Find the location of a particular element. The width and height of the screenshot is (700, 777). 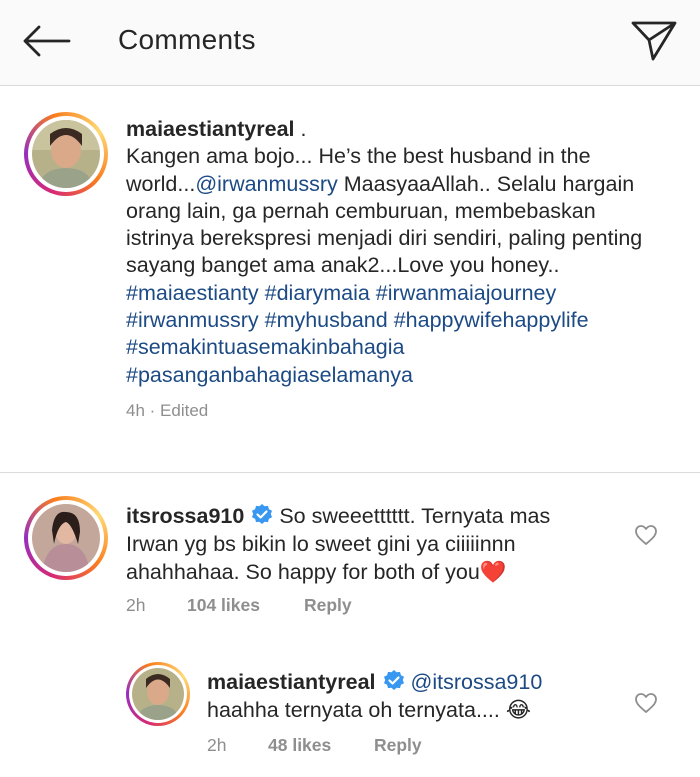

hashtag: #myhusband is located at coordinates (326, 320).